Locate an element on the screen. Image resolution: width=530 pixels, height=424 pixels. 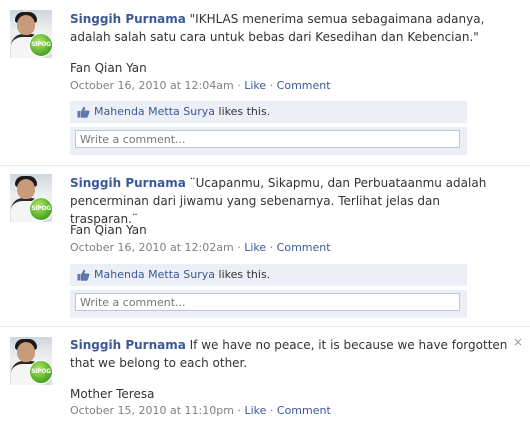
quote-source: Mother Teresa is located at coordinates (112, 394).